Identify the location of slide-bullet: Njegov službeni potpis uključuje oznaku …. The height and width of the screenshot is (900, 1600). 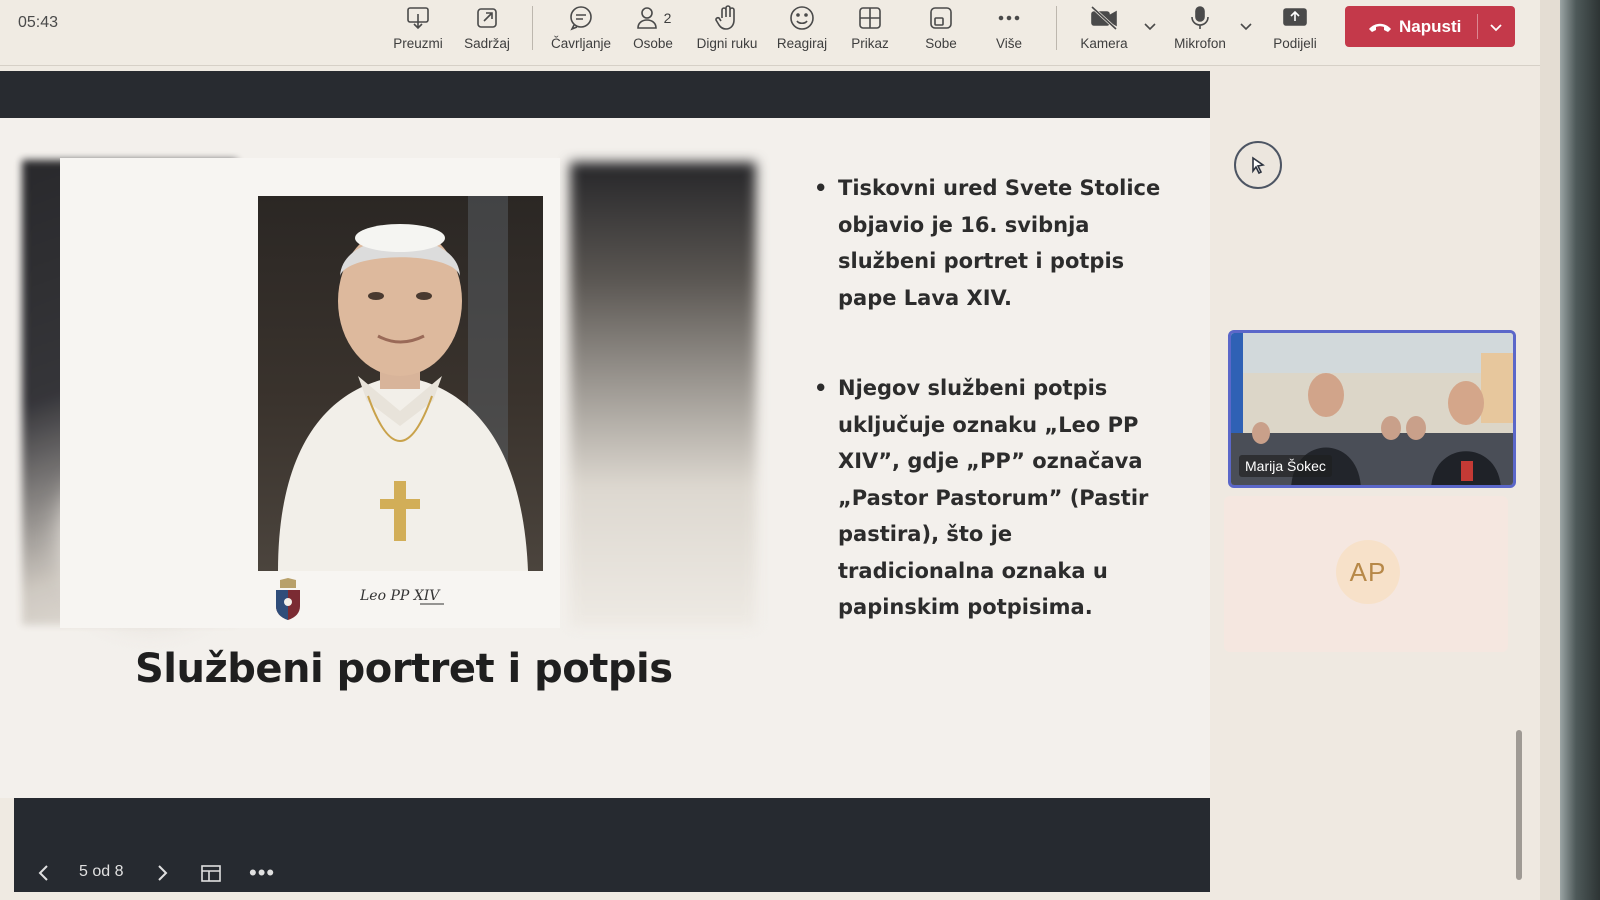
(992, 498).